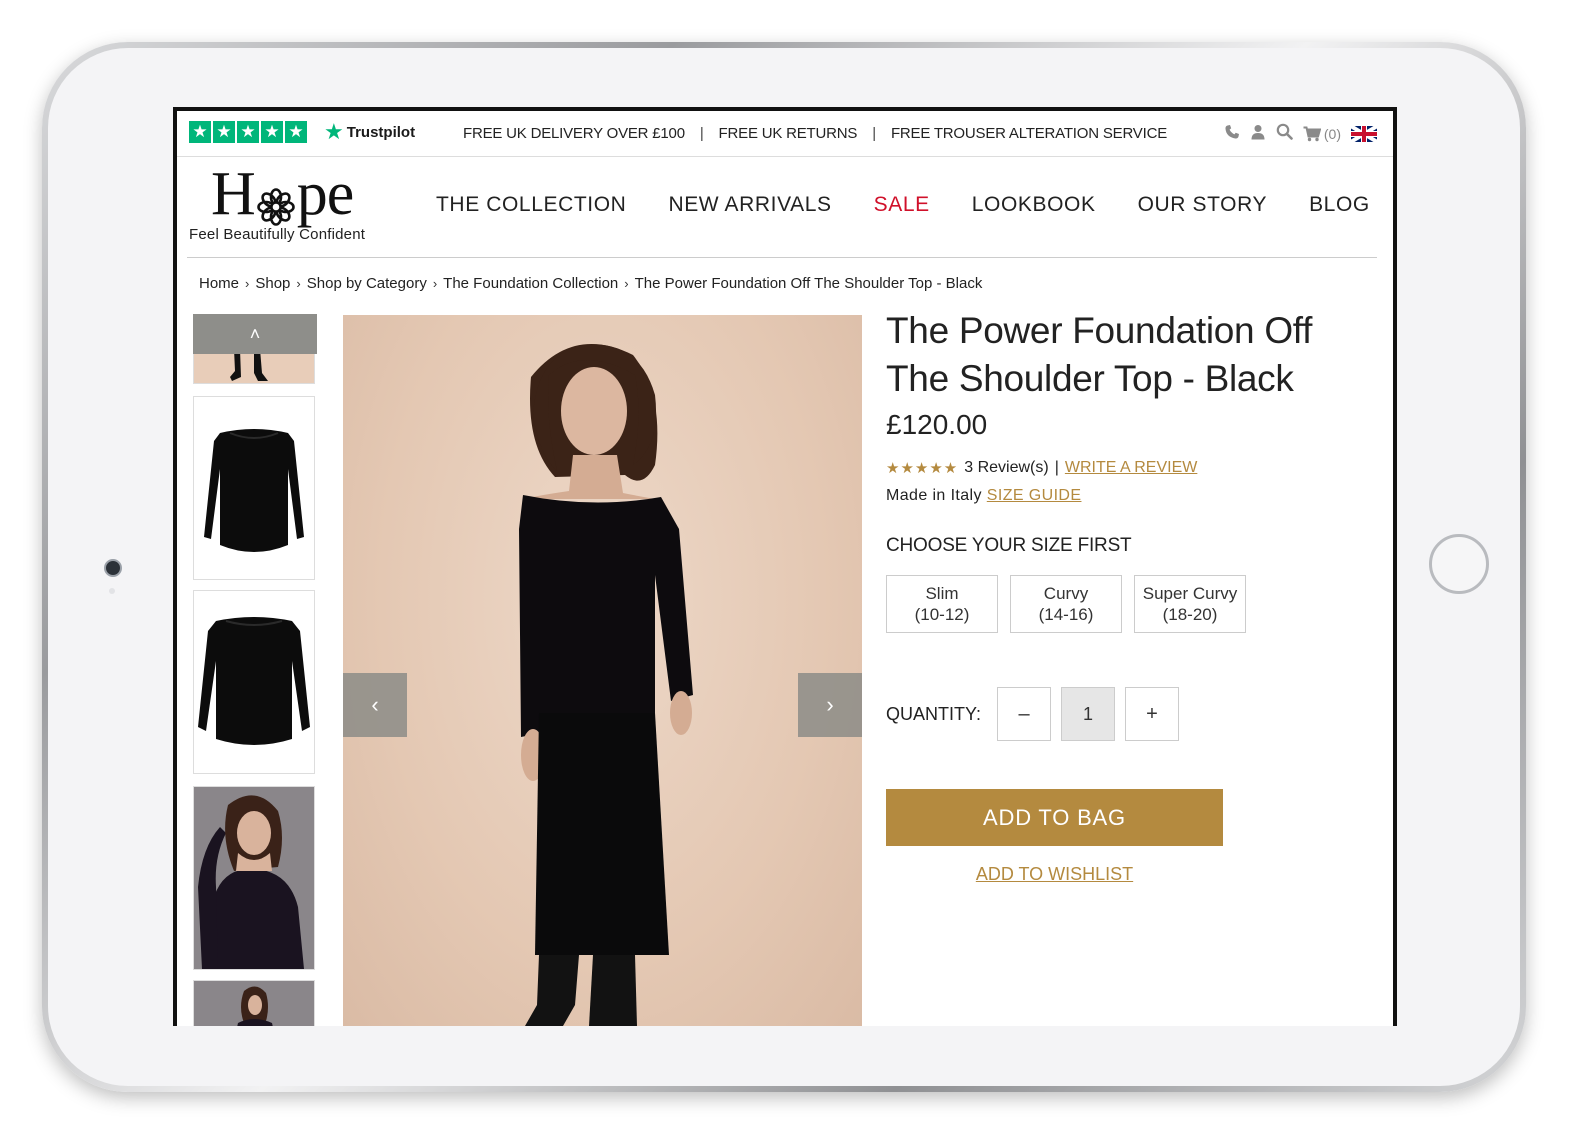  I want to click on logo-wordmark: H pe, so click(277, 194).